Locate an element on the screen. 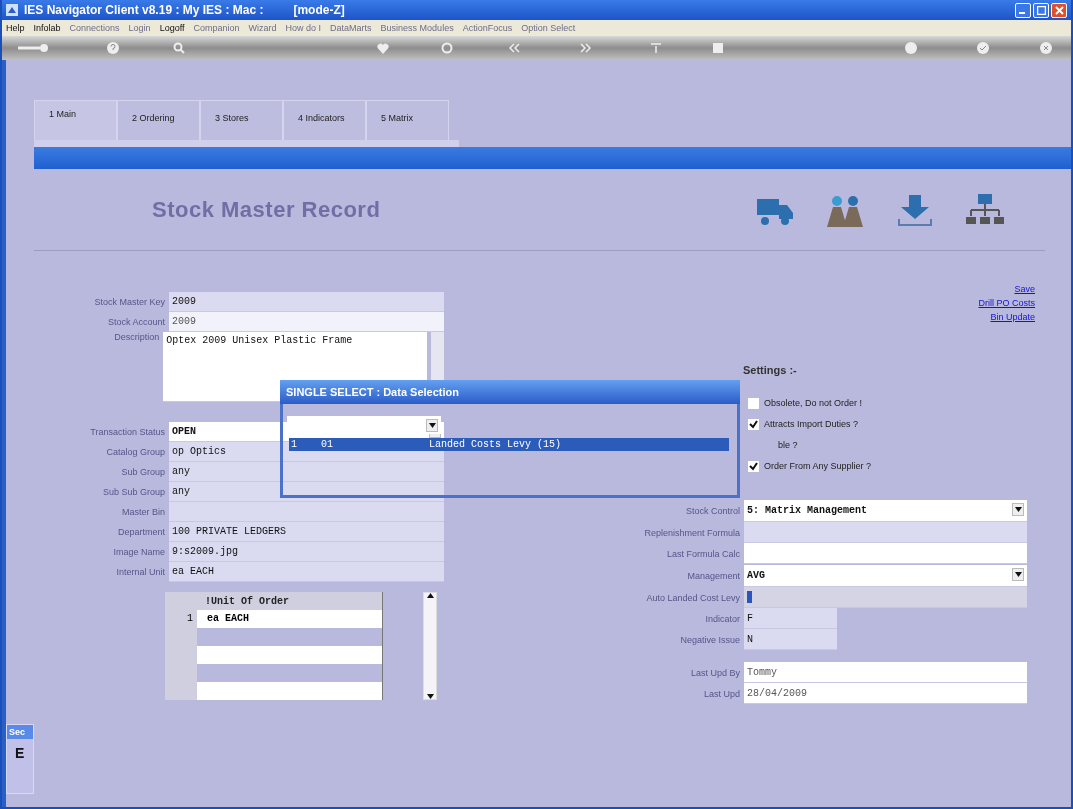 The image size is (1073, 809). input-field: 100 PRIVATE LEDGERS is located at coordinates (306, 532).